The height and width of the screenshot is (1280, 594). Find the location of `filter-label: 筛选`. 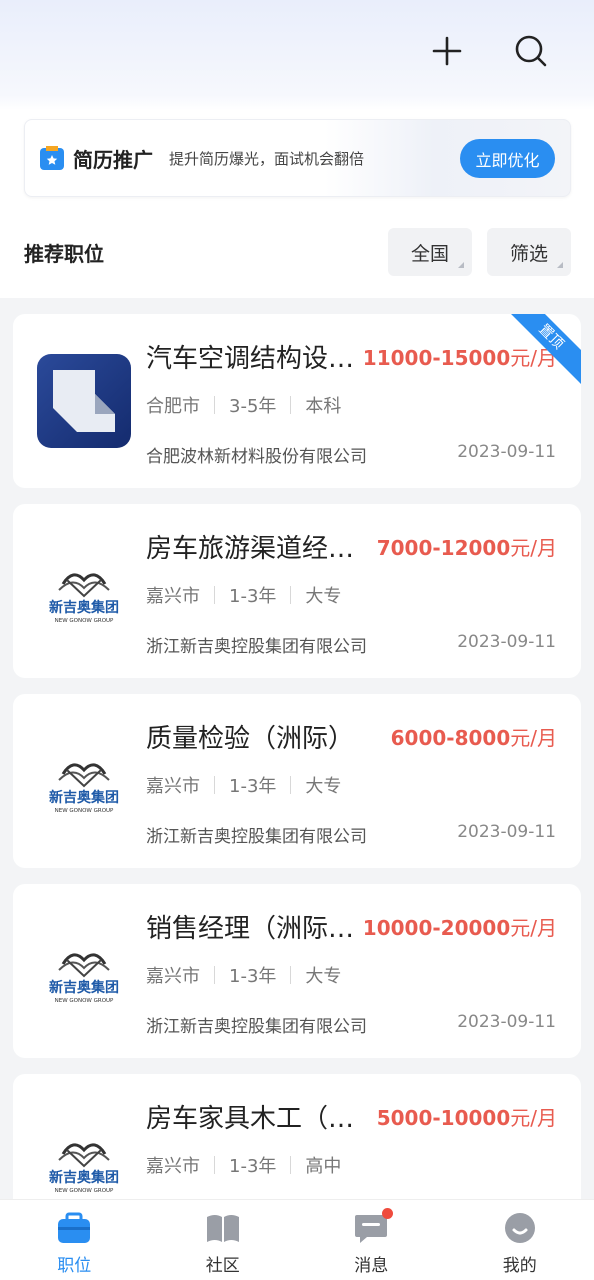

filter-label: 筛选 is located at coordinates (528, 253).